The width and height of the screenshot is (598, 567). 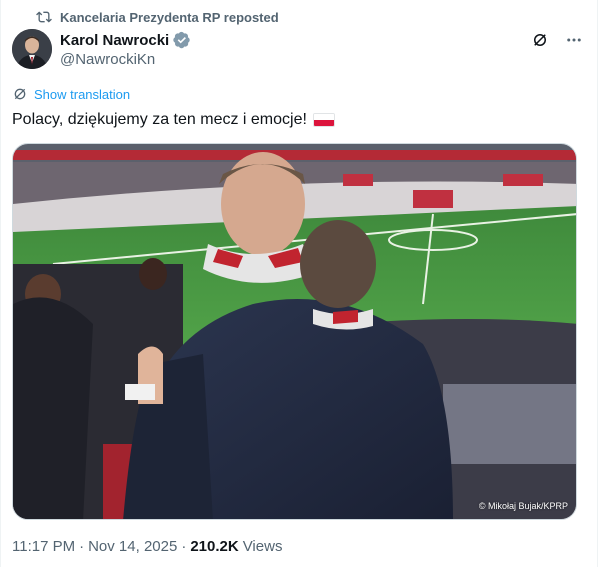 What do you see at coordinates (540, 40) in the screenshot?
I see `grok-icon` at bounding box center [540, 40].